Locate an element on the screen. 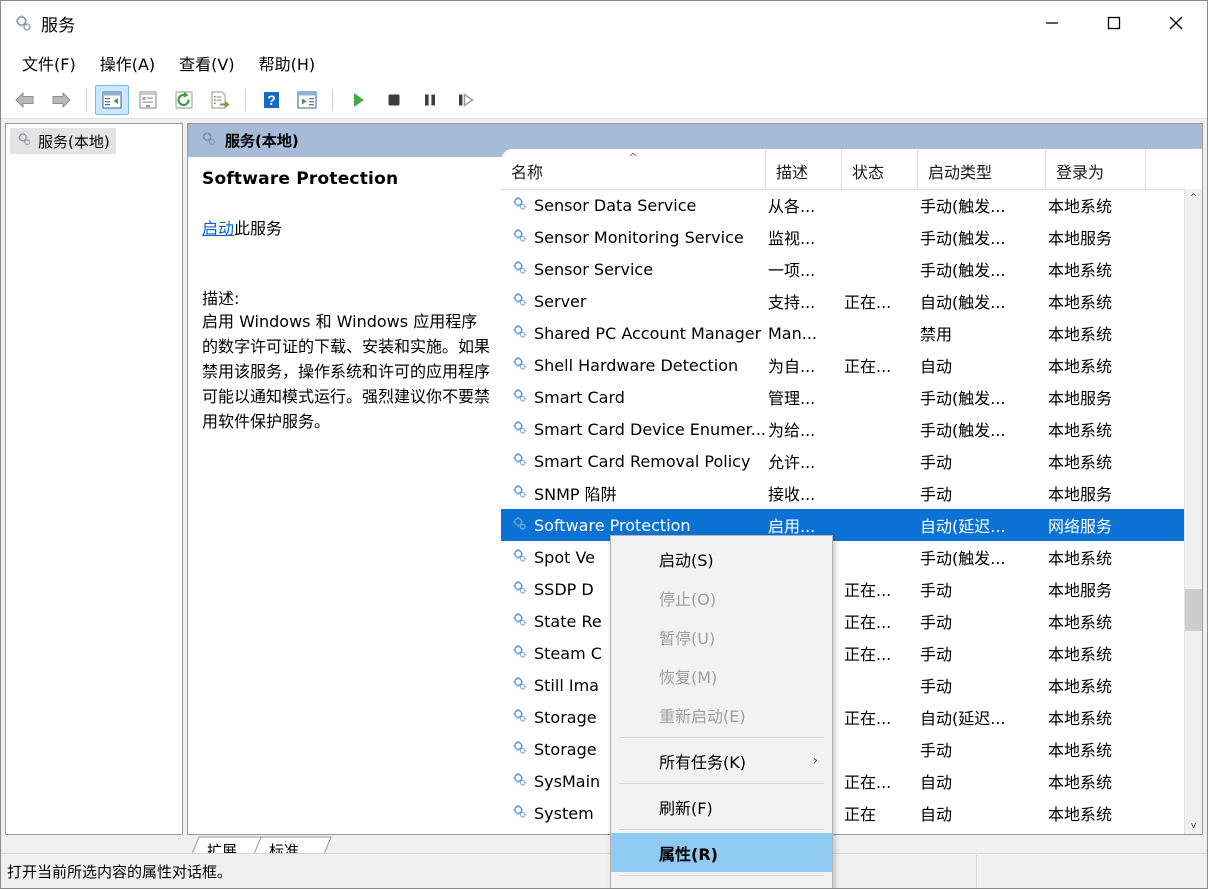  forward-arrow-icon is located at coordinates (61, 100).